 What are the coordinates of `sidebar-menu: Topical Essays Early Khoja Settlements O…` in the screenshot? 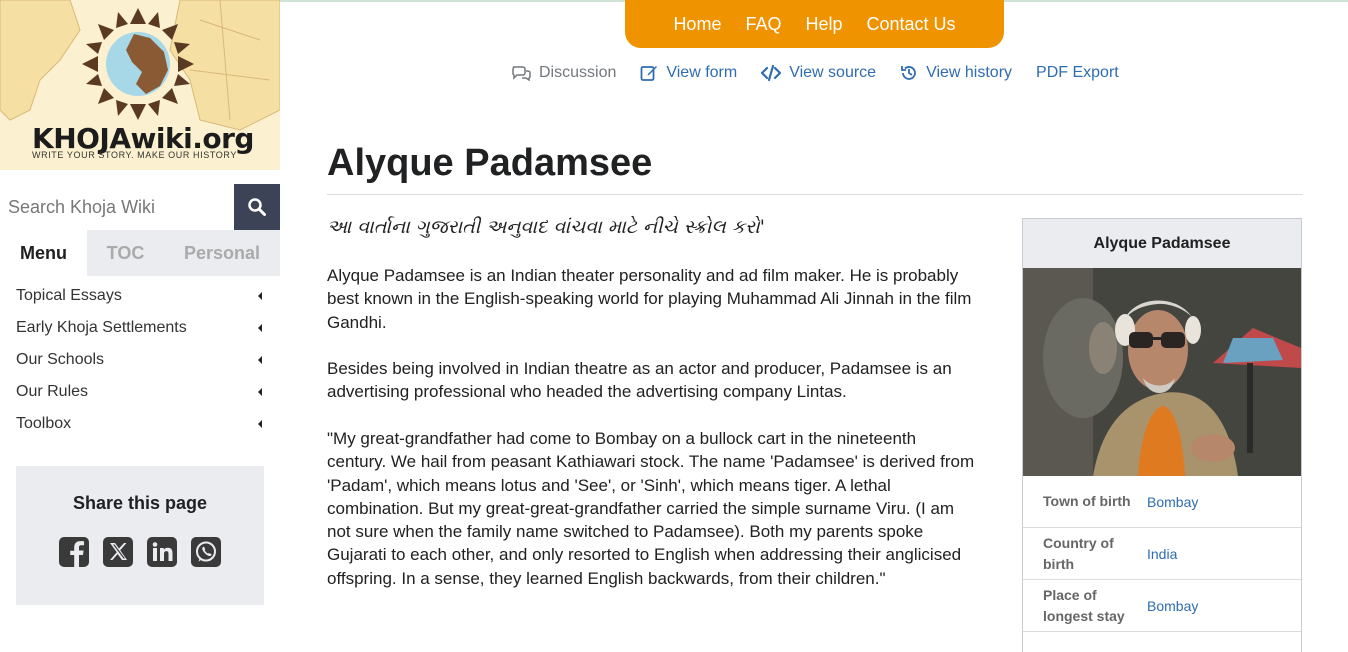 It's located at (141, 360).